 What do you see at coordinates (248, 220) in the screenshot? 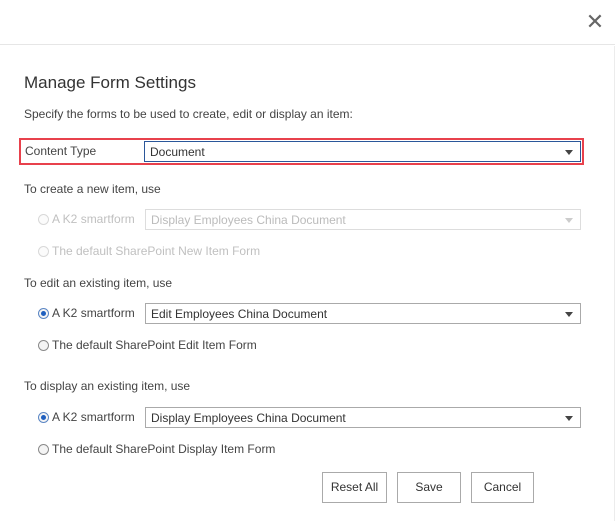
I see `create-smartform-value: Display Employees China Document` at bounding box center [248, 220].